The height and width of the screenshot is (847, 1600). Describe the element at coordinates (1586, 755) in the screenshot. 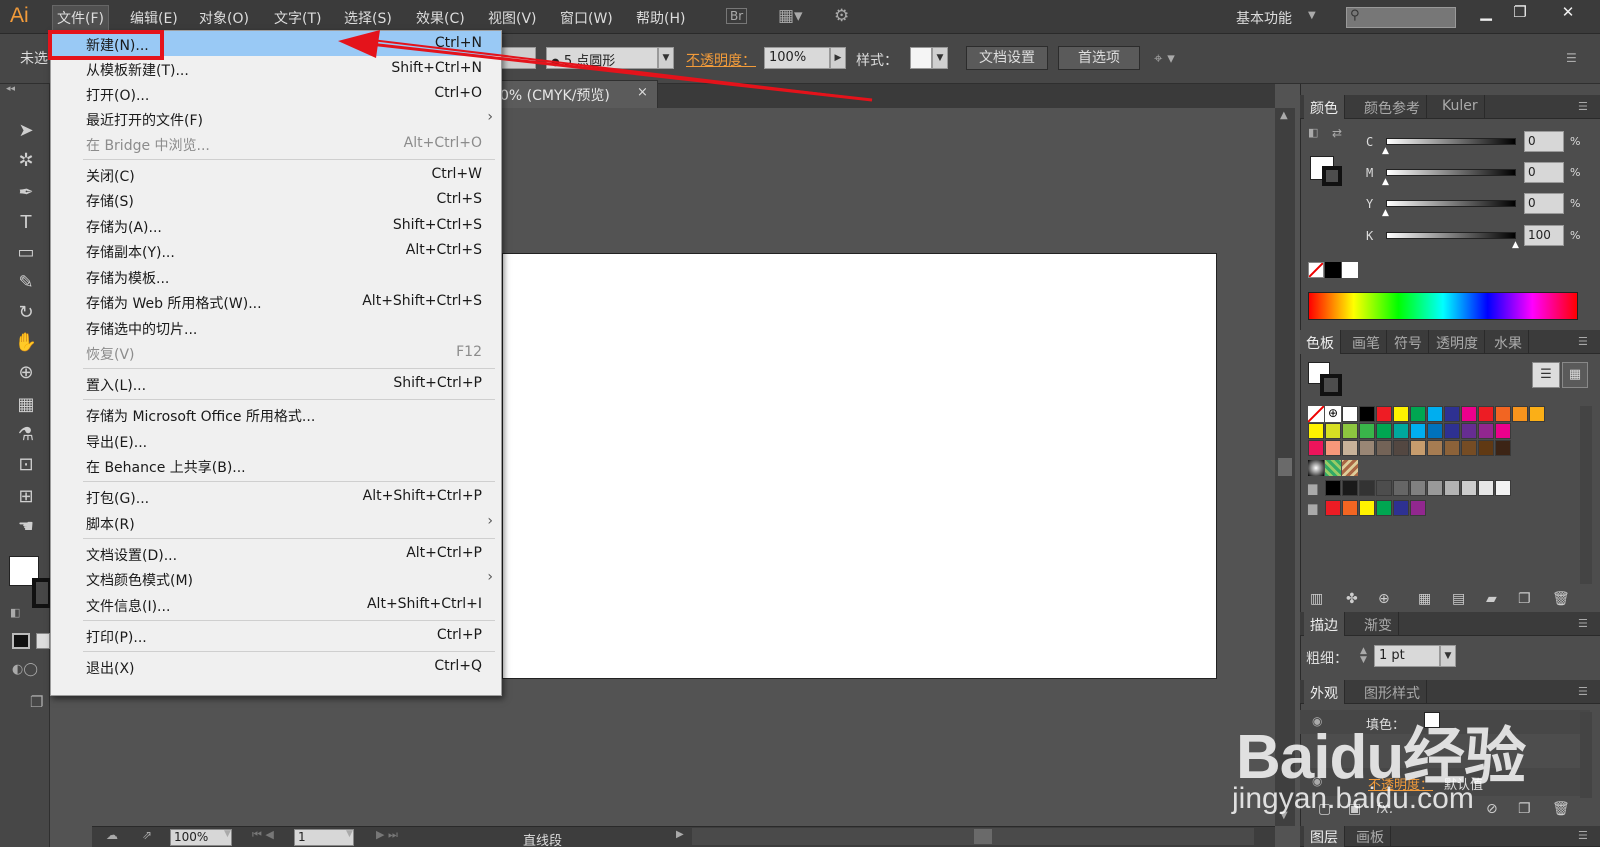

I see `appearance-scrollbar` at that location.